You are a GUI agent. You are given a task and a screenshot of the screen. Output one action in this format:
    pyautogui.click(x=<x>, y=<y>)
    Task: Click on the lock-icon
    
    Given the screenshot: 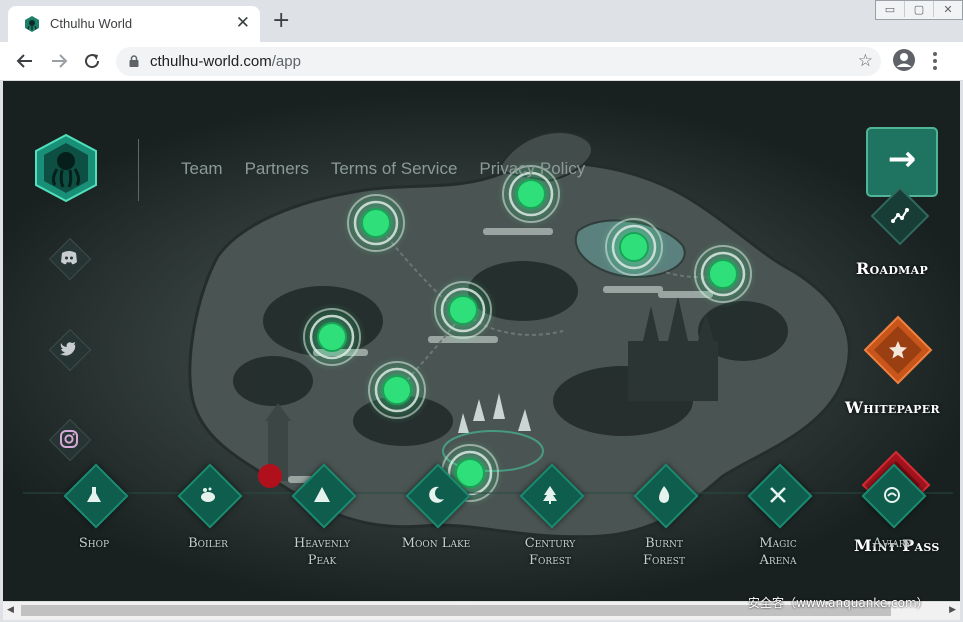 What is the action you would take?
    pyautogui.click(x=134, y=61)
    